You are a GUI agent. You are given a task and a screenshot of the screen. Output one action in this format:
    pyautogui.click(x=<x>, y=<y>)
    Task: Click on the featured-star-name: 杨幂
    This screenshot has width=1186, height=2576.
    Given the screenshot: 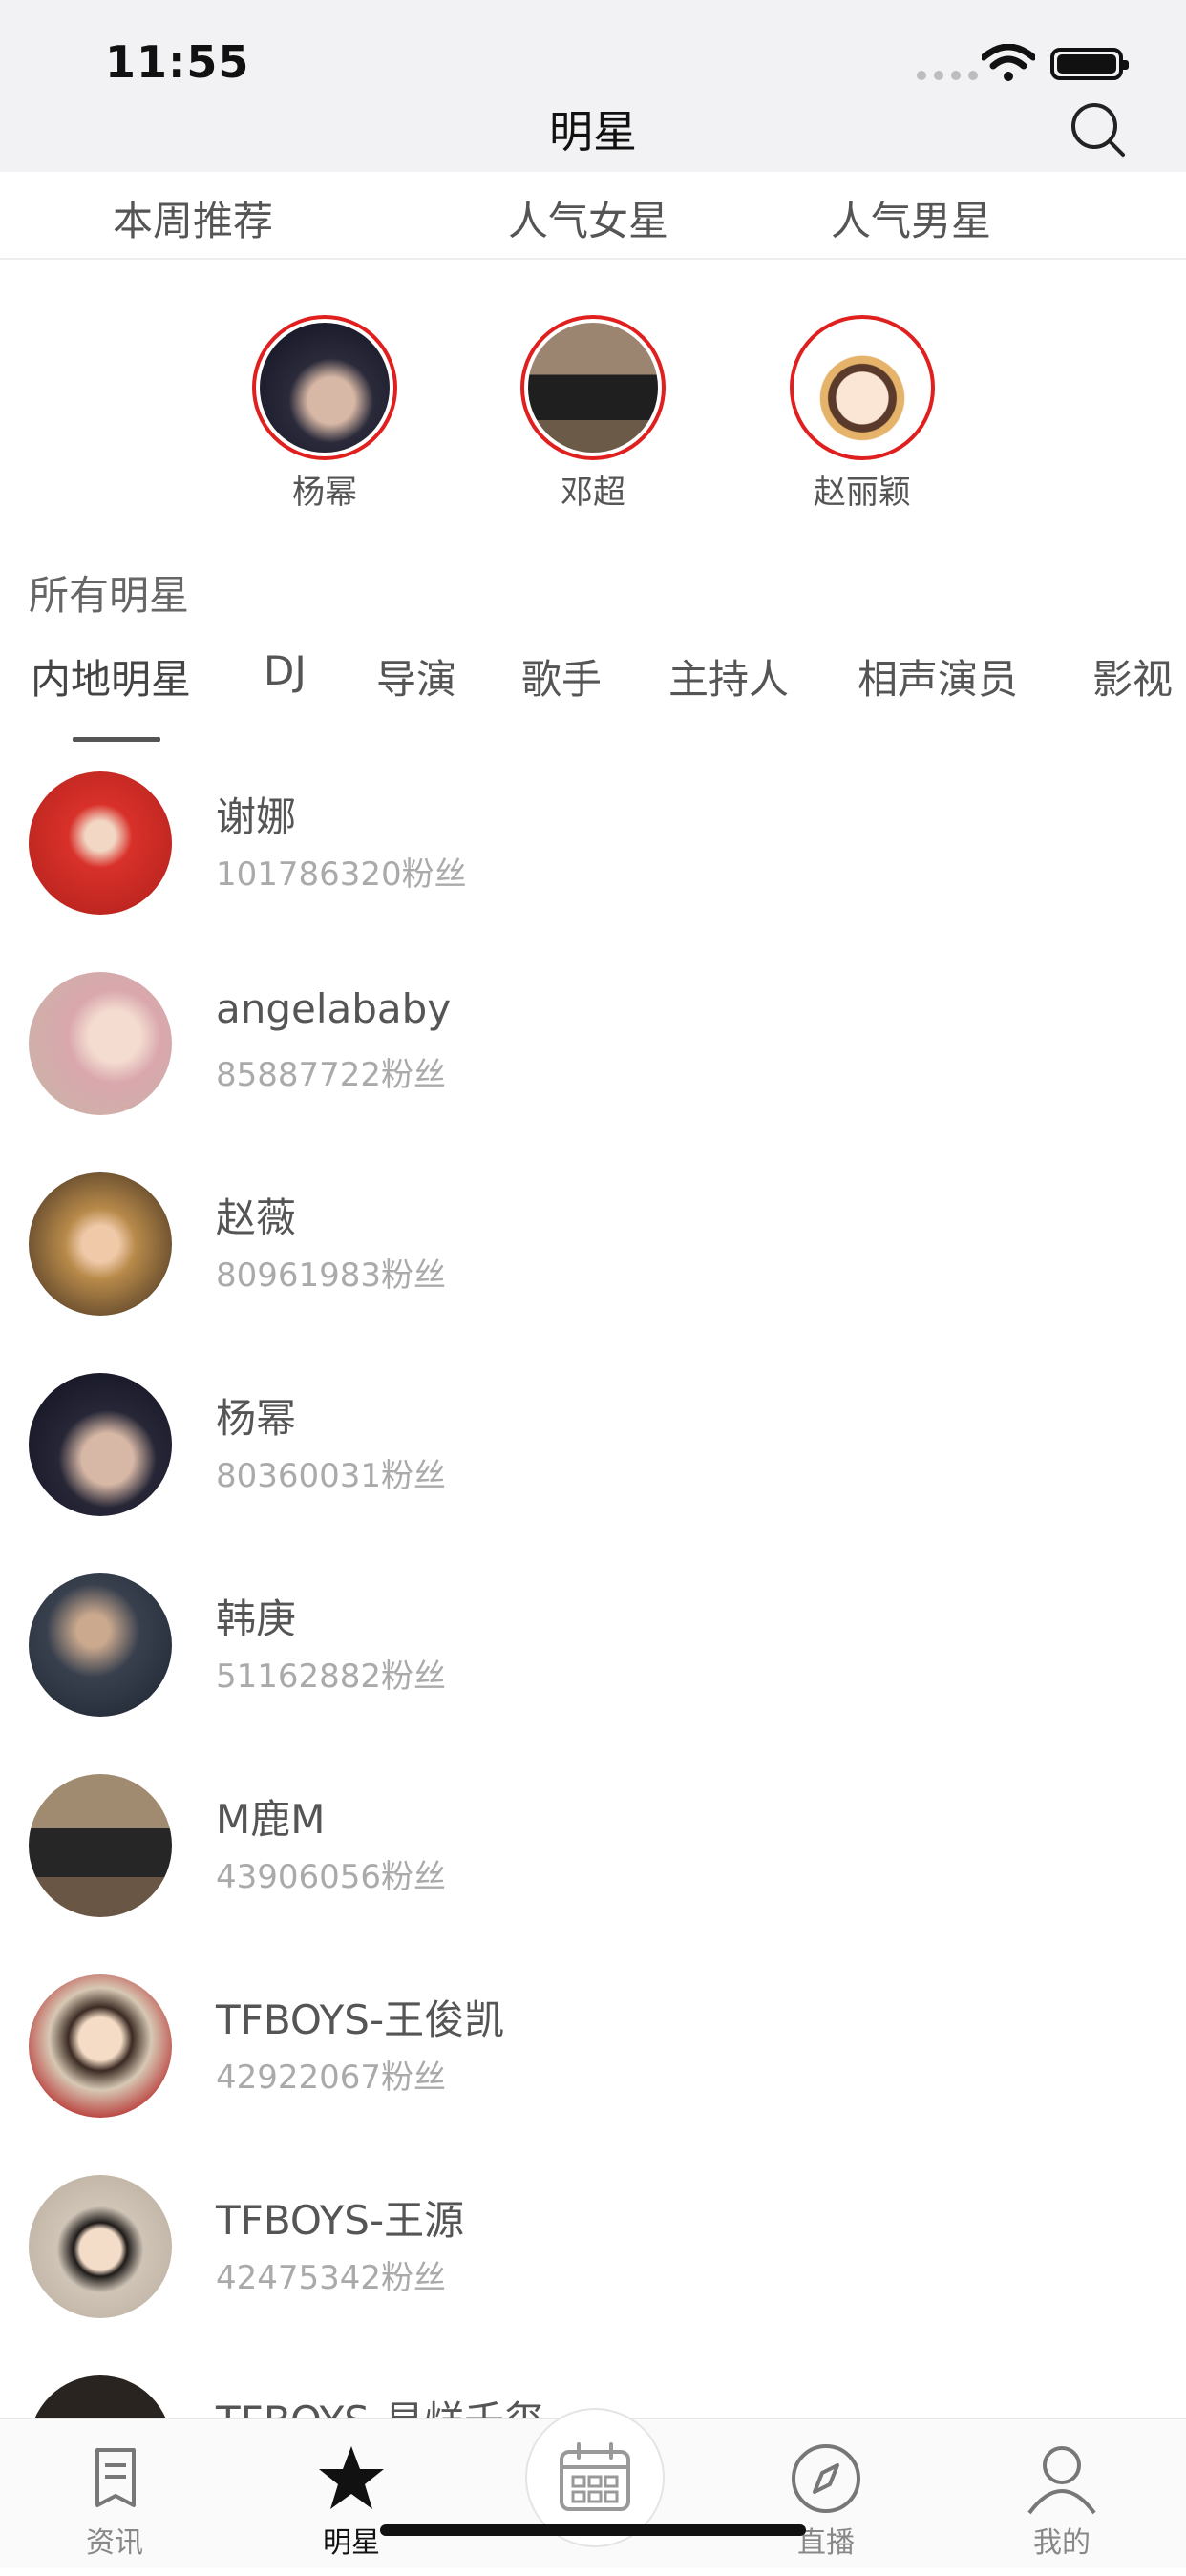 What is the action you would take?
    pyautogui.click(x=325, y=493)
    